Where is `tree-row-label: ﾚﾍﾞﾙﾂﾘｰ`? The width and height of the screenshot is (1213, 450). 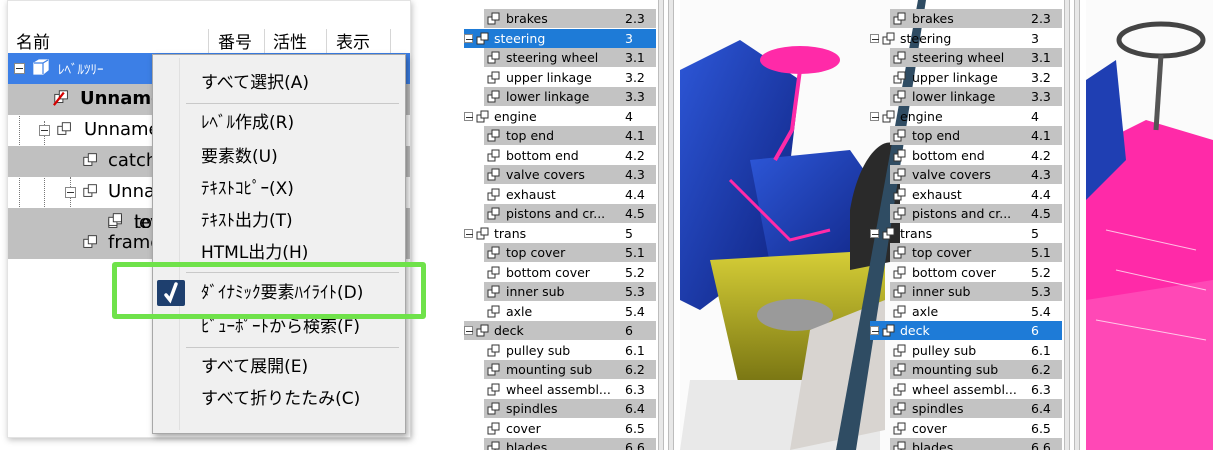
tree-row-label: ﾚﾍﾞﾙﾂﾘｰ is located at coordinates (81, 70).